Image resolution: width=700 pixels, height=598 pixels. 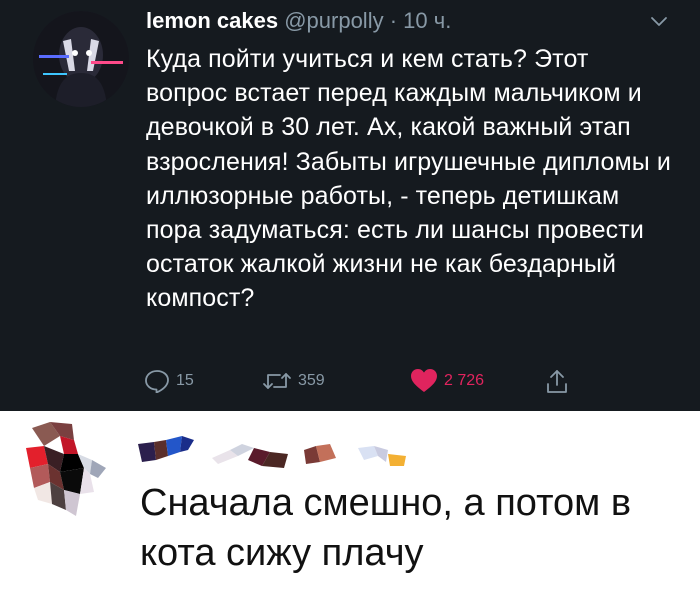 What do you see at coordinates (464, 380) in the screenshot?
I see `like-count: 2 726` at bounding box center [464, 380].